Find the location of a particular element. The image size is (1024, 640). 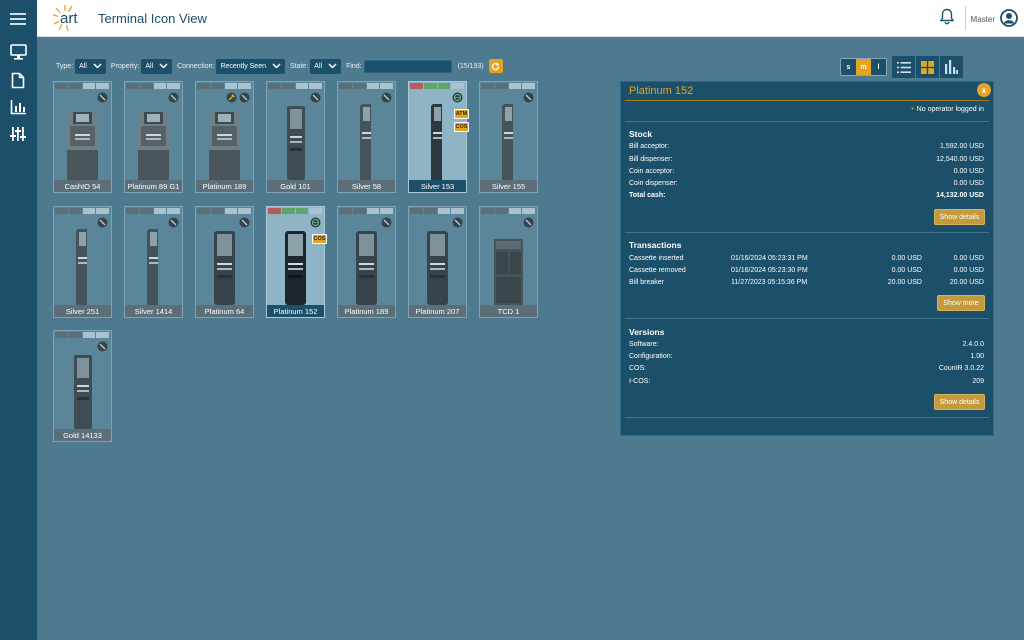

chart-view-button is located at coordinates (952, 67).